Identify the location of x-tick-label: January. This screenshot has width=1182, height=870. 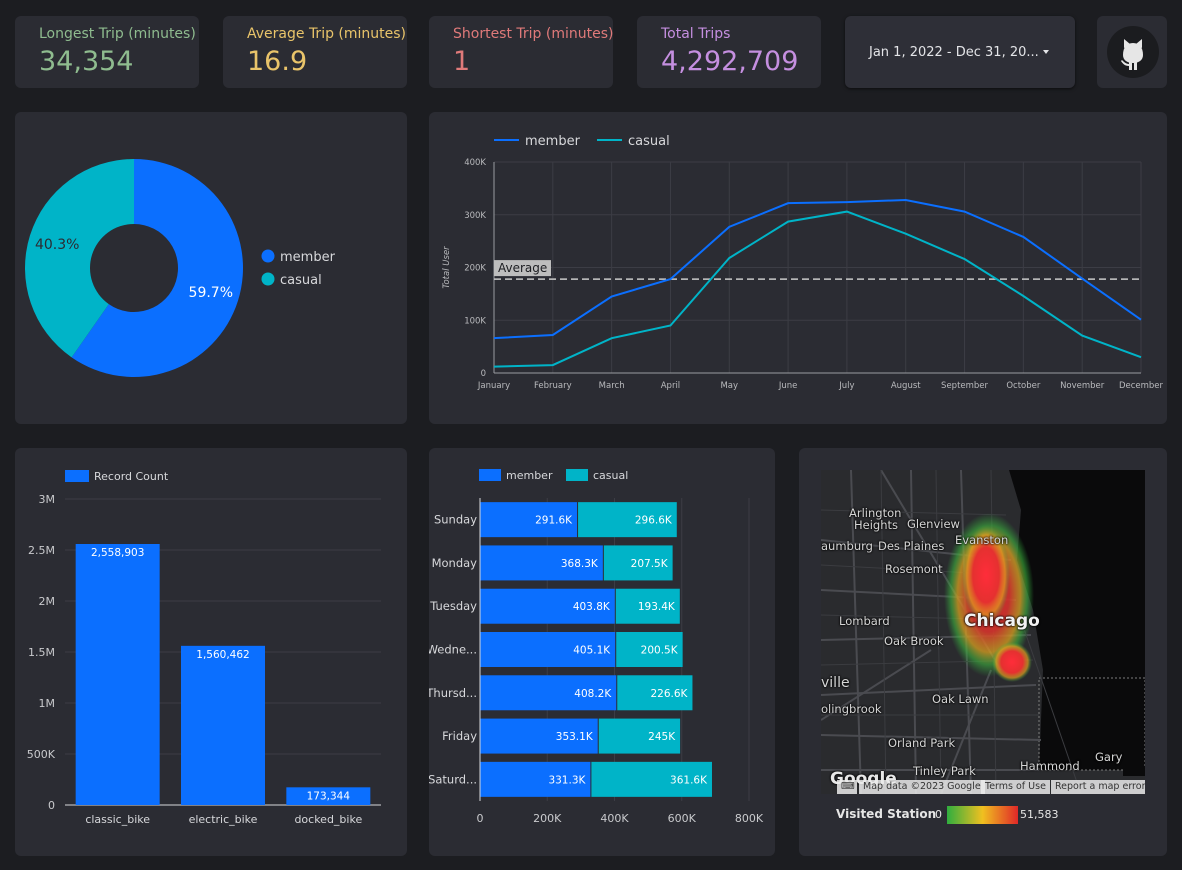
(493, 386).